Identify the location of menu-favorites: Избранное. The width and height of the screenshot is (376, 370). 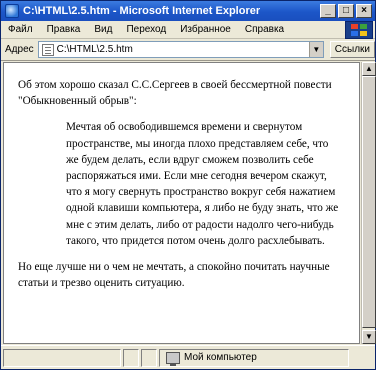
(205, 29).